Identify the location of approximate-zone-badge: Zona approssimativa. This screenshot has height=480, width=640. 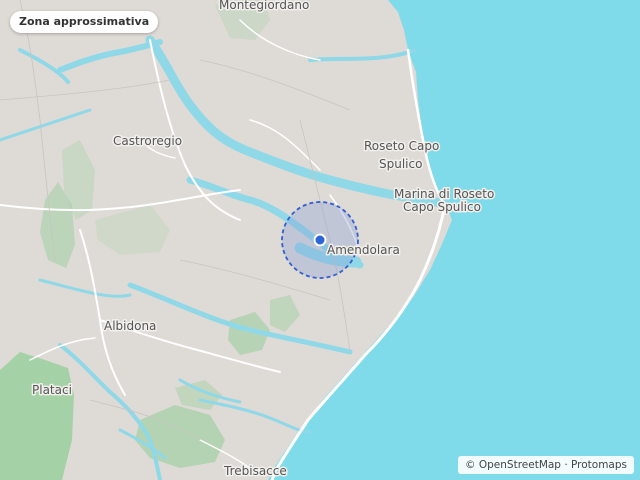
(84, 22).